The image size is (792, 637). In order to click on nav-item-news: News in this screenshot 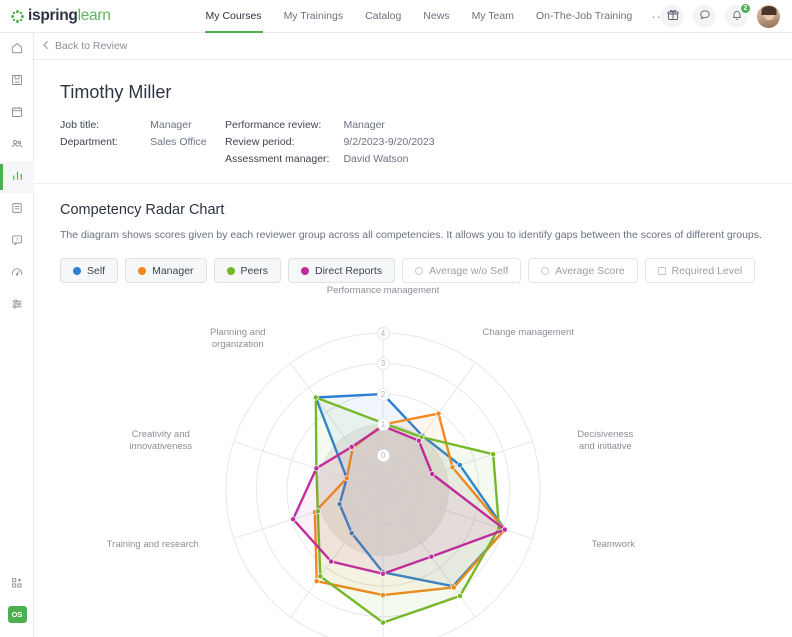, I will do `click(436, 16)`.